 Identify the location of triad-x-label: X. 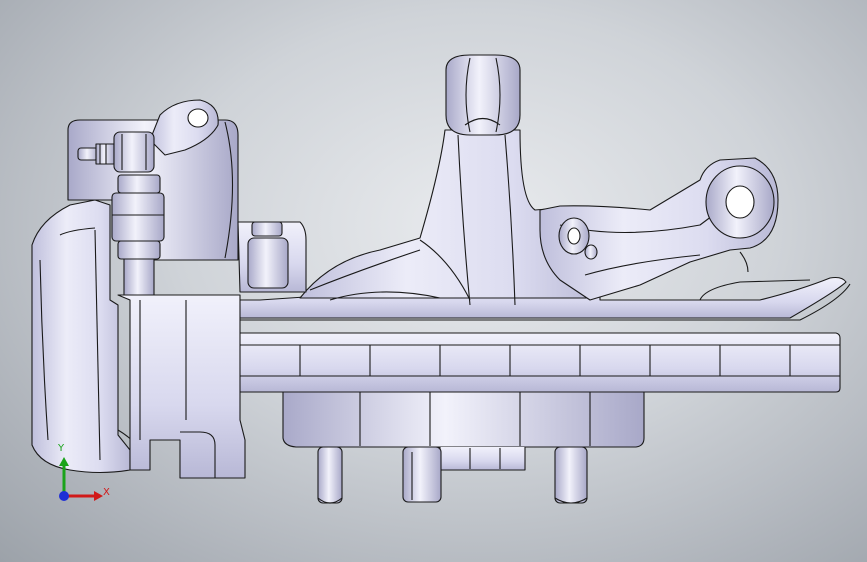
(106, 492).